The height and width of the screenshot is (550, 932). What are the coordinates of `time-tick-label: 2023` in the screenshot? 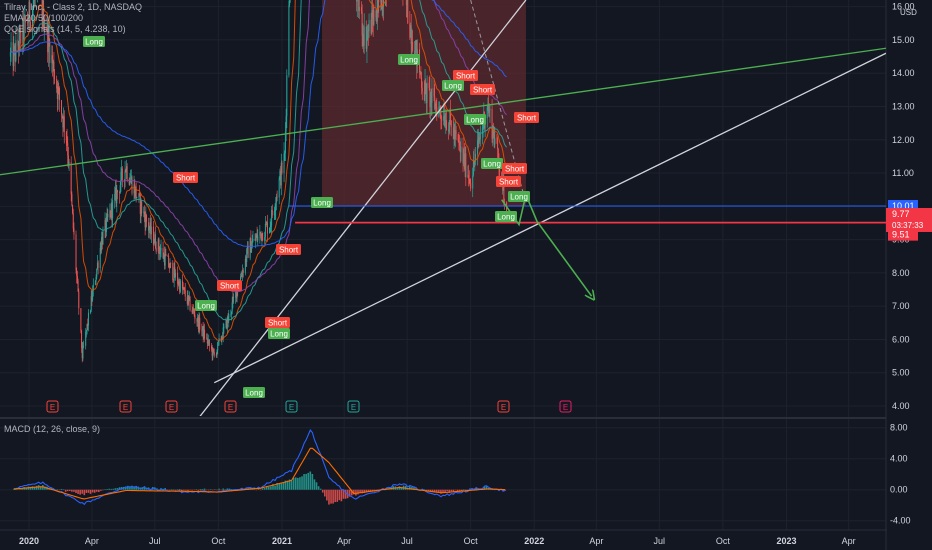 It's located at (786, 541).